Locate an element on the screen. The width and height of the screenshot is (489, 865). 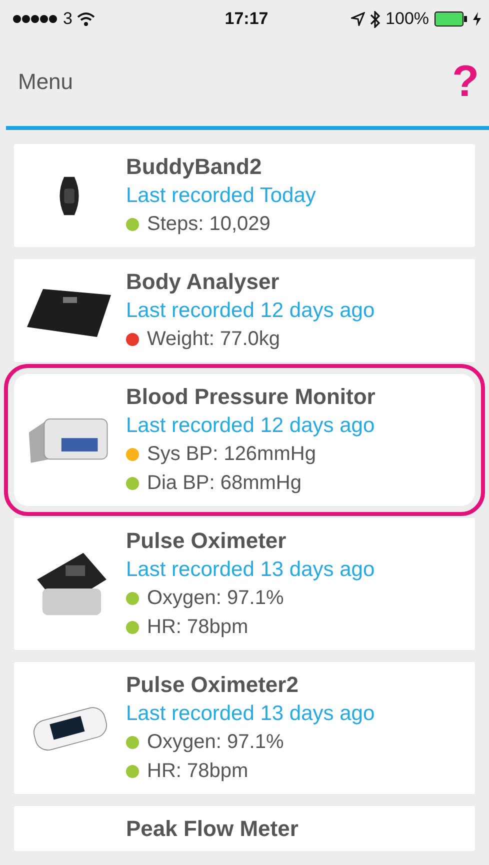
device-card: Peak Flow Meter is located at coordinates (244, 828).